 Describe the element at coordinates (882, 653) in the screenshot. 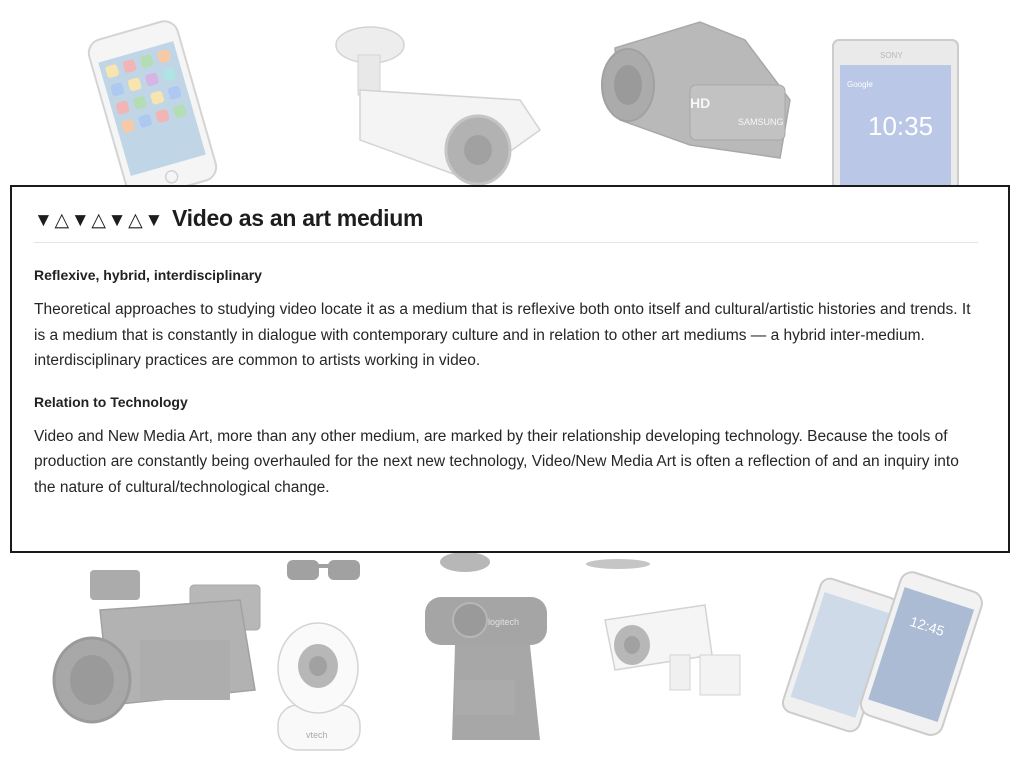

I see `galaxy-phones-image: 12:45` at that location.